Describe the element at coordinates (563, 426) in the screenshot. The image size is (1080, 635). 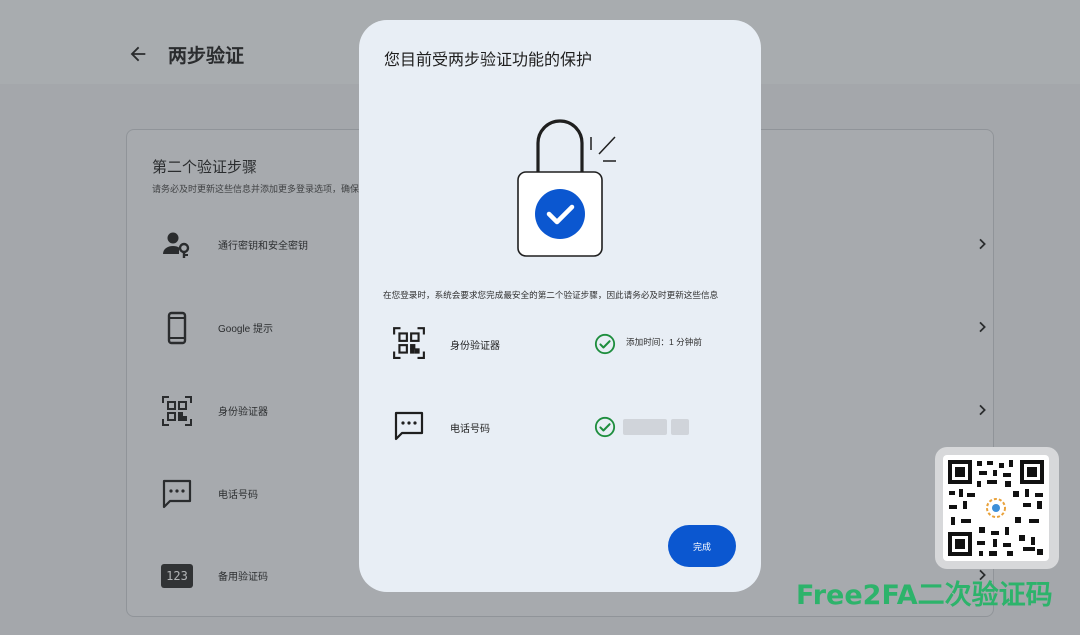
I see `protection-row-phone: 电话号码` at that location.